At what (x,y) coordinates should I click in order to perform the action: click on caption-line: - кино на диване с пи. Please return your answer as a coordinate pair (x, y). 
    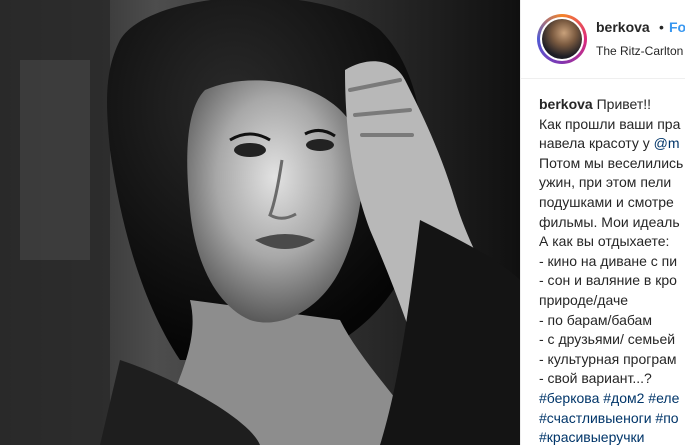
    Looking at the image, I should click on (608, 260).